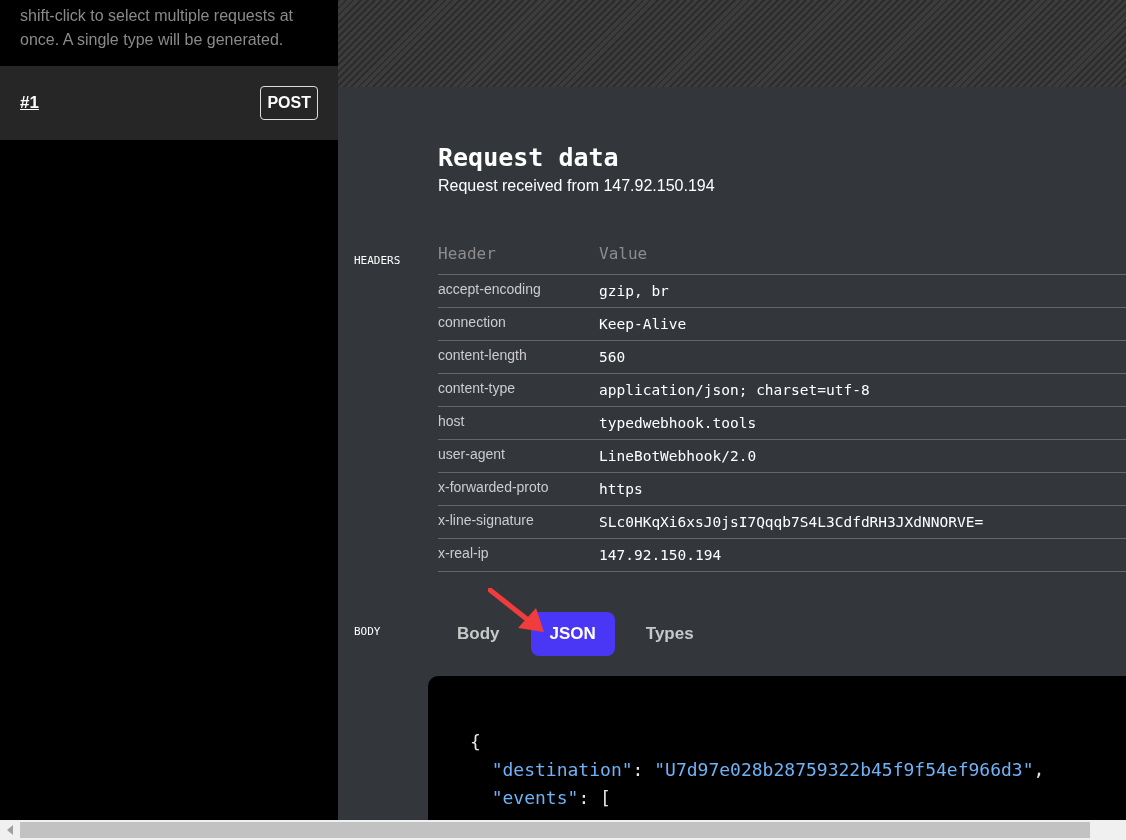 The height and width of the screenshot is (840, 1126). I want to click on table-cell: content-type, so click(518, 390).